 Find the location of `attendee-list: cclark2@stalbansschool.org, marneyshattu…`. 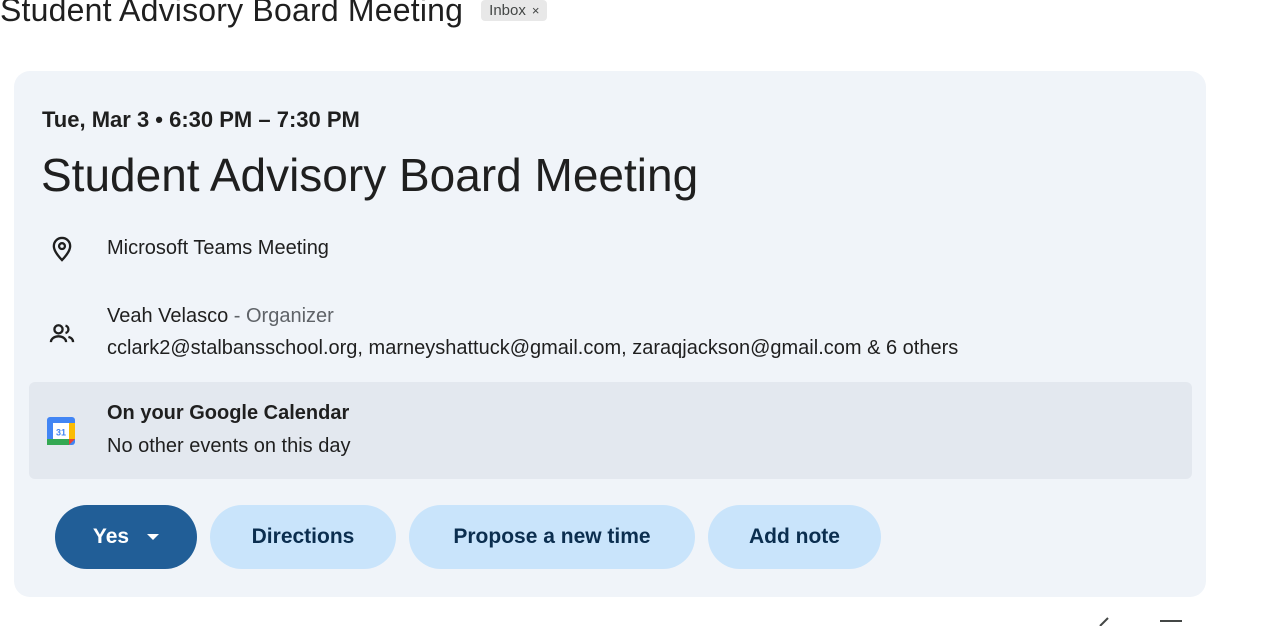

attendee-list: cclark2@stalbansschool.org, marneyshattu… is located at coordinates (532, 348).